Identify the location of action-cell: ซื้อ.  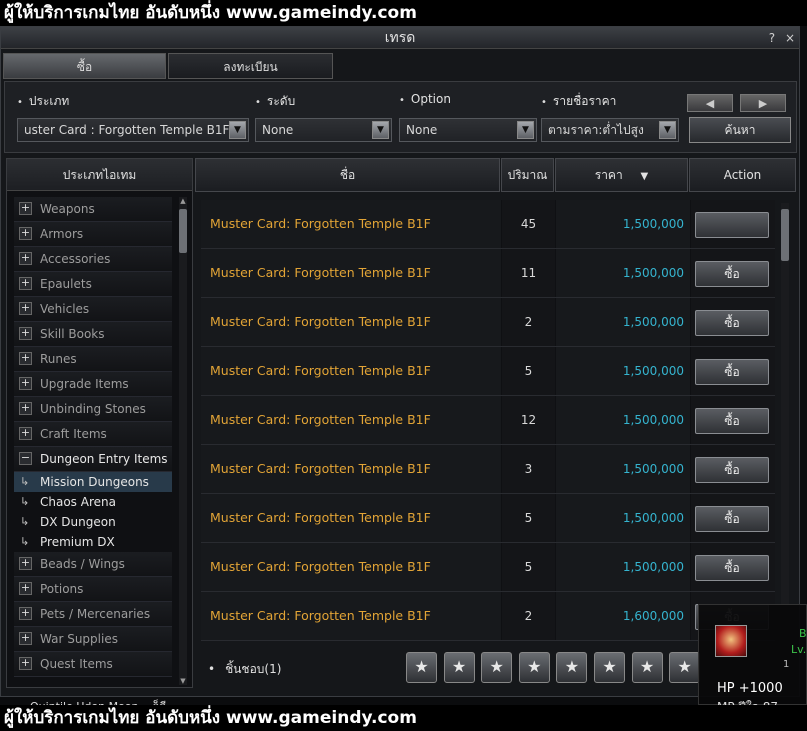
(733, 567).